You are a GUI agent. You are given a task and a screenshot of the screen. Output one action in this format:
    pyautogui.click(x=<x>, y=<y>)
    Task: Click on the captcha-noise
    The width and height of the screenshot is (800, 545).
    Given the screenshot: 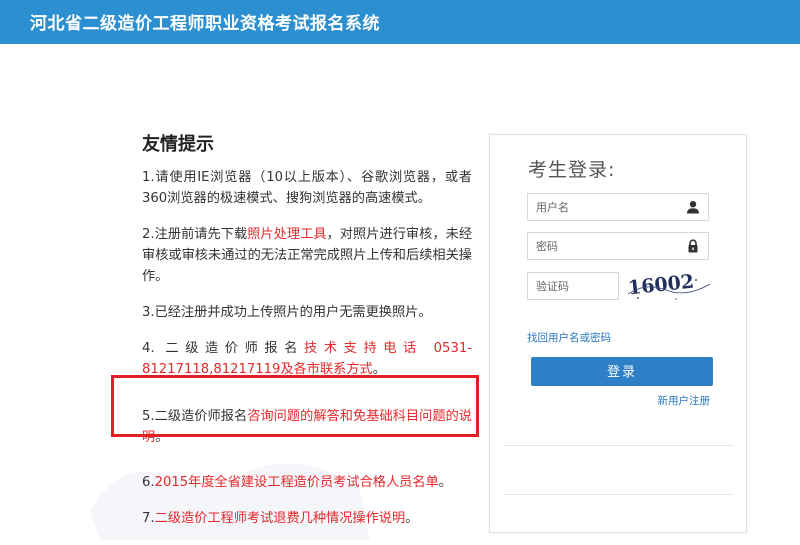 What is the action you would take?
    pyautogui.click(x=669, y=289)
    